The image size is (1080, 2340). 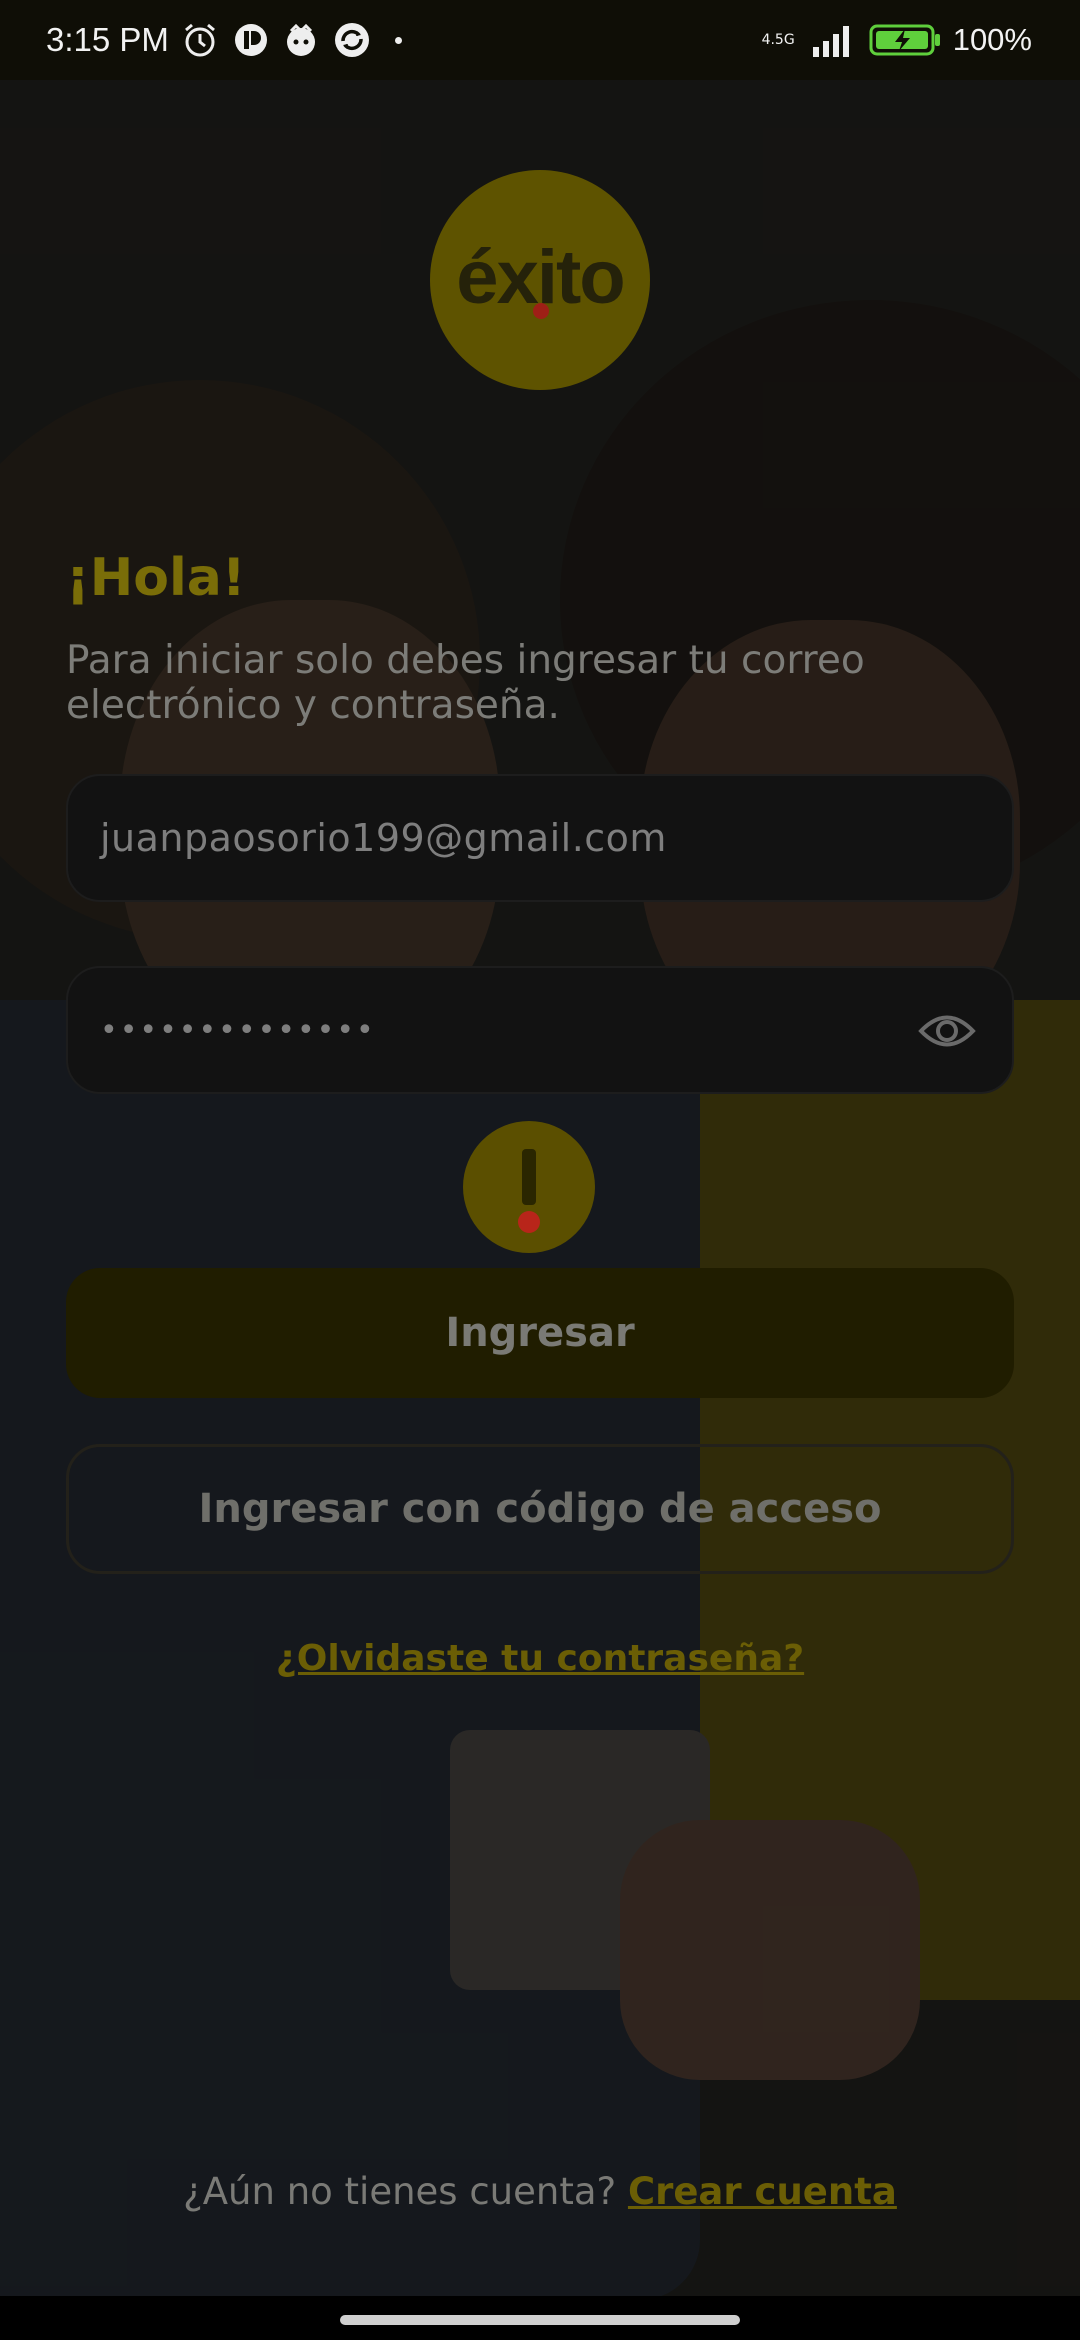 What do you see at coordinates (540, 40) in the screenshot?
I see `status-bar: 3:15 PM 4.5G 100%` at bounding box center [540, 40].